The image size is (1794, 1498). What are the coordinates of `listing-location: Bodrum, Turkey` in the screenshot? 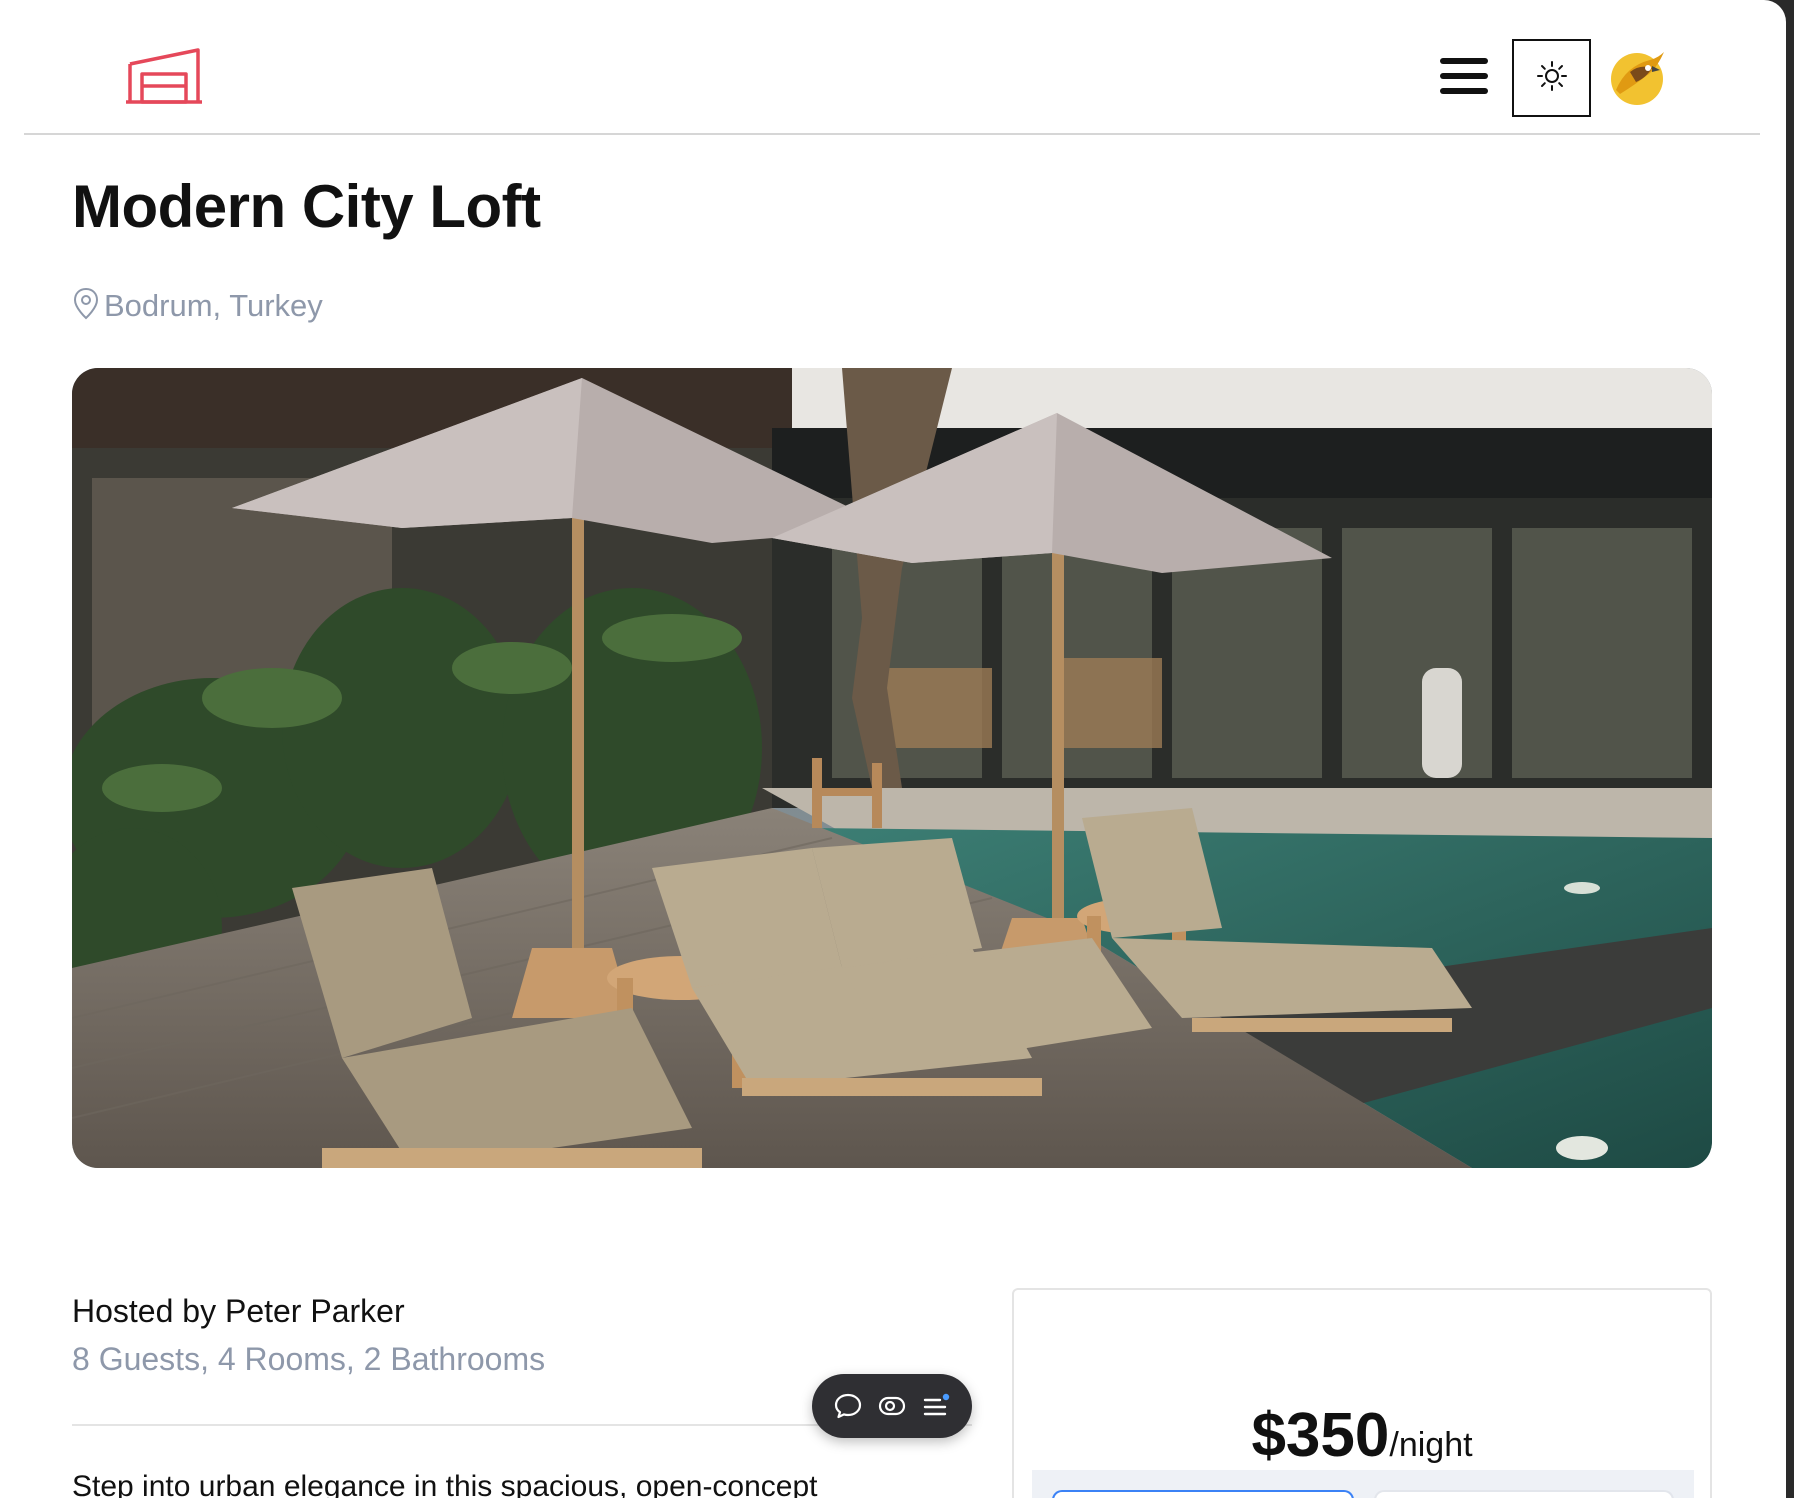 It's located at (197, 306).